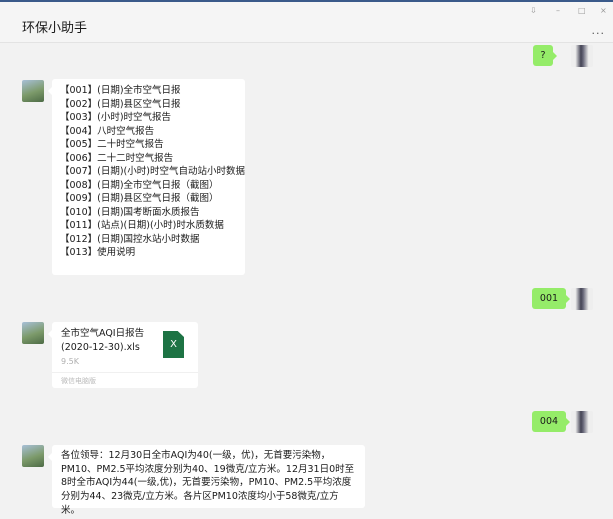  I want to click on menu-item: 【011】(站点)(日期)(小时)时水质数据, so click(142, 225).